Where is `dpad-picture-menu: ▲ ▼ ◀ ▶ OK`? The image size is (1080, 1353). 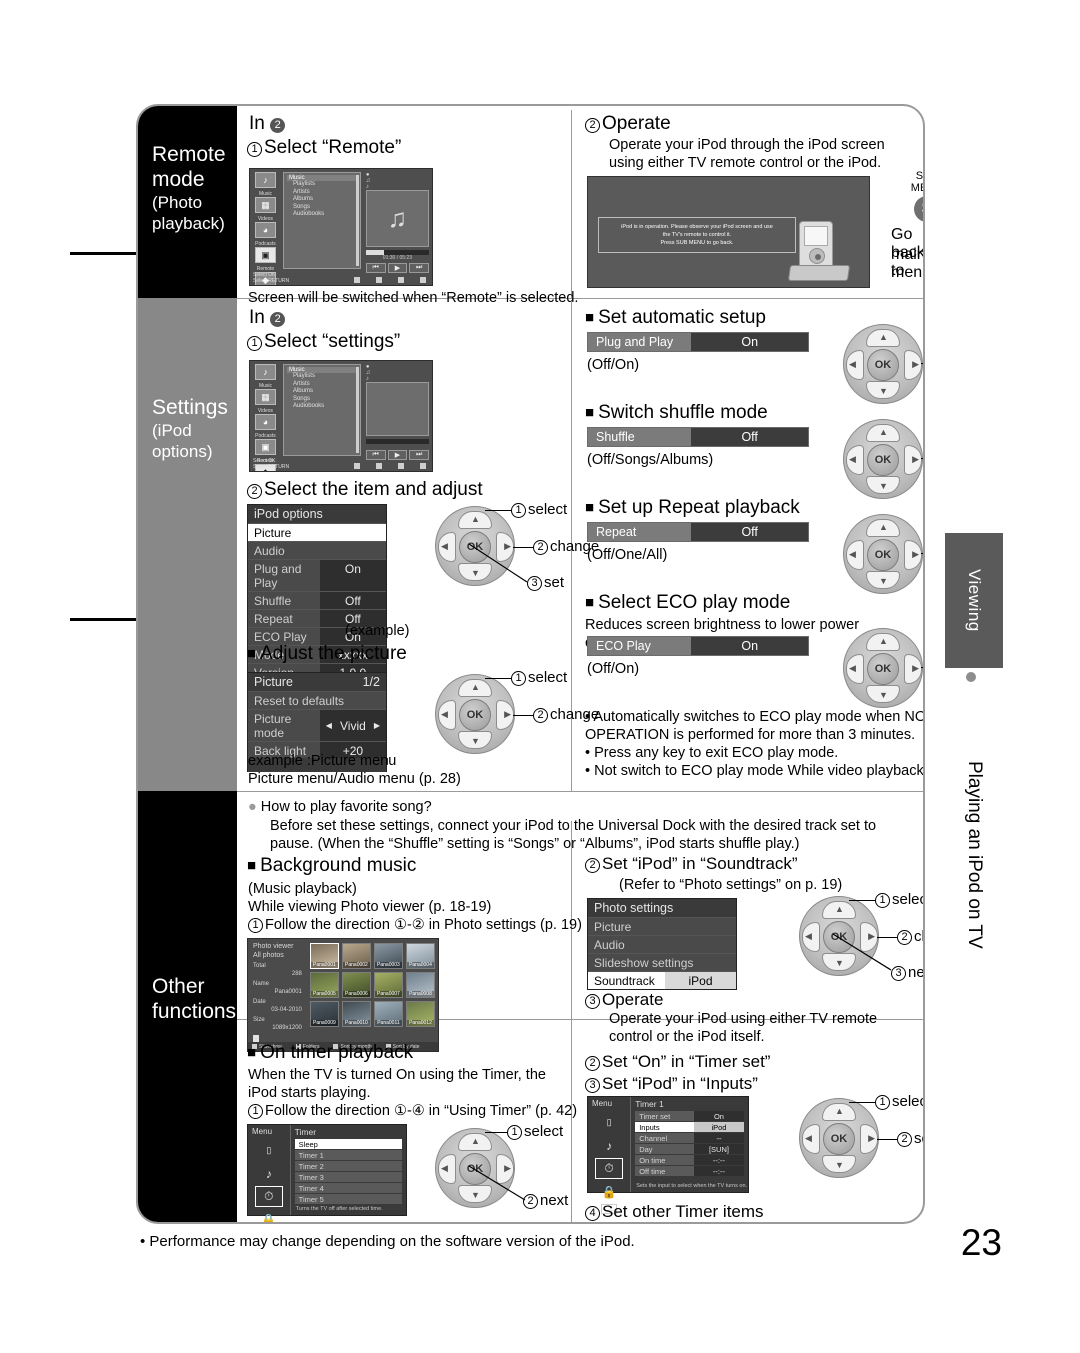 dpad-picture-menu: ▲ ▼ ◀ ▶ OK is located at coordinates (475, 714).